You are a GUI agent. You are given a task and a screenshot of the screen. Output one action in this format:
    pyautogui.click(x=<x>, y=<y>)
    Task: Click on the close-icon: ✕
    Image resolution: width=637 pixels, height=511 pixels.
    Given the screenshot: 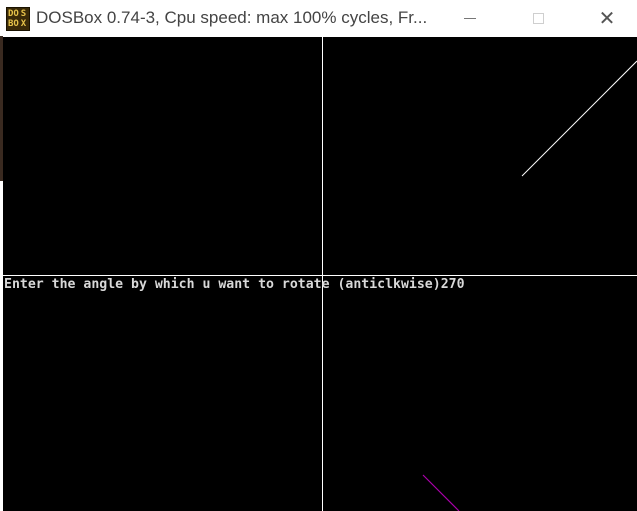 What is the action you would take?
    pyautogui.click(x=607, y=18)
    